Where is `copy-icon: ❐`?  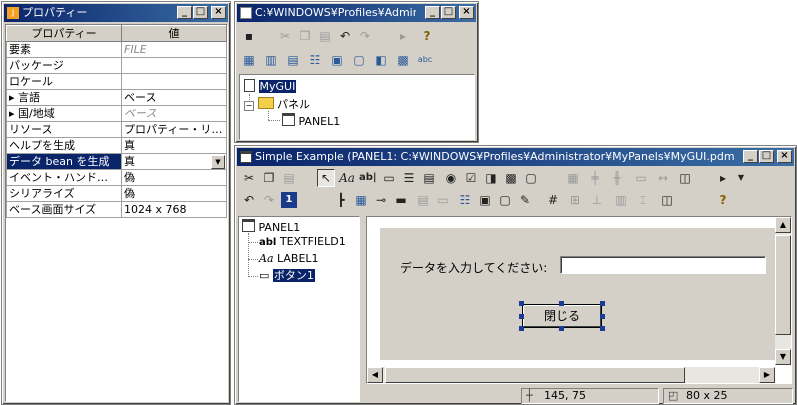 copy-icon: ❐ is located at coordinates (305, 36).